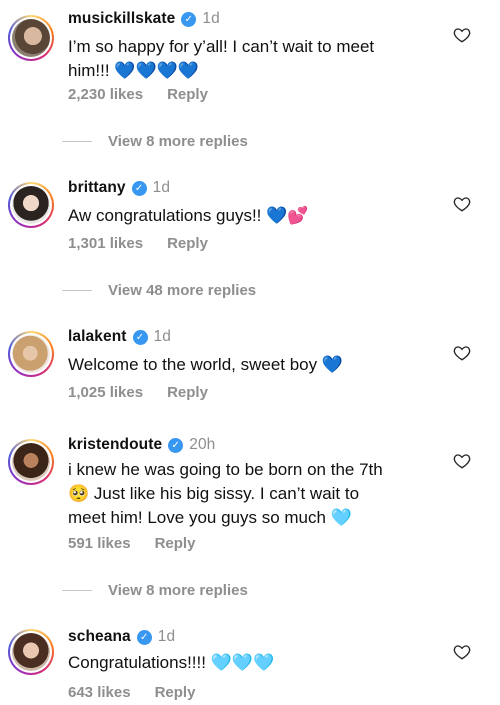 The image size is (500, 705). Describe the element at coordinates (105, 392) in the screenshot. I see `likes-count: 1,025 likes` at that location.